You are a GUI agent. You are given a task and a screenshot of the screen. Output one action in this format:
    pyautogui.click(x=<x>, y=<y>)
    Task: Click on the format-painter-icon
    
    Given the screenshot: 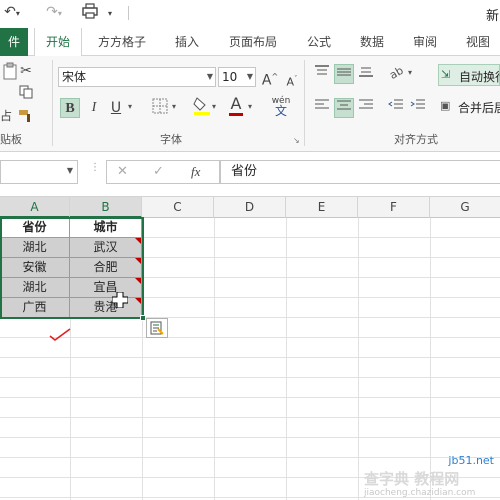 What is the action you would take?
    pyautogui.click(x=26, y=119)
    